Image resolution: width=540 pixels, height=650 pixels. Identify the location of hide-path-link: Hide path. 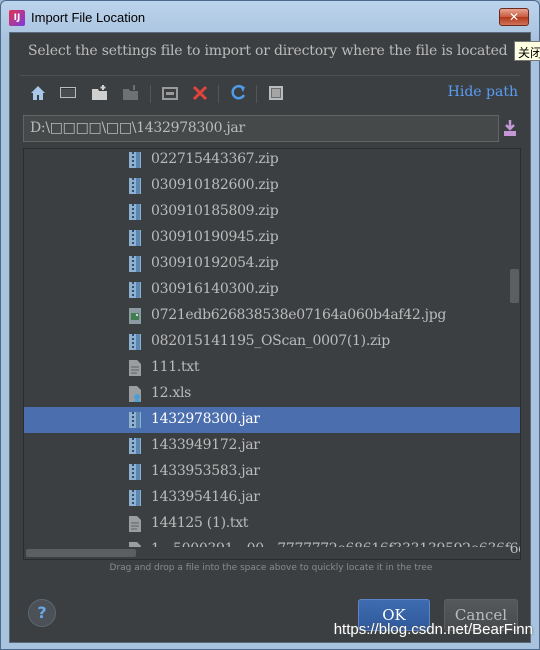
(483, 92).